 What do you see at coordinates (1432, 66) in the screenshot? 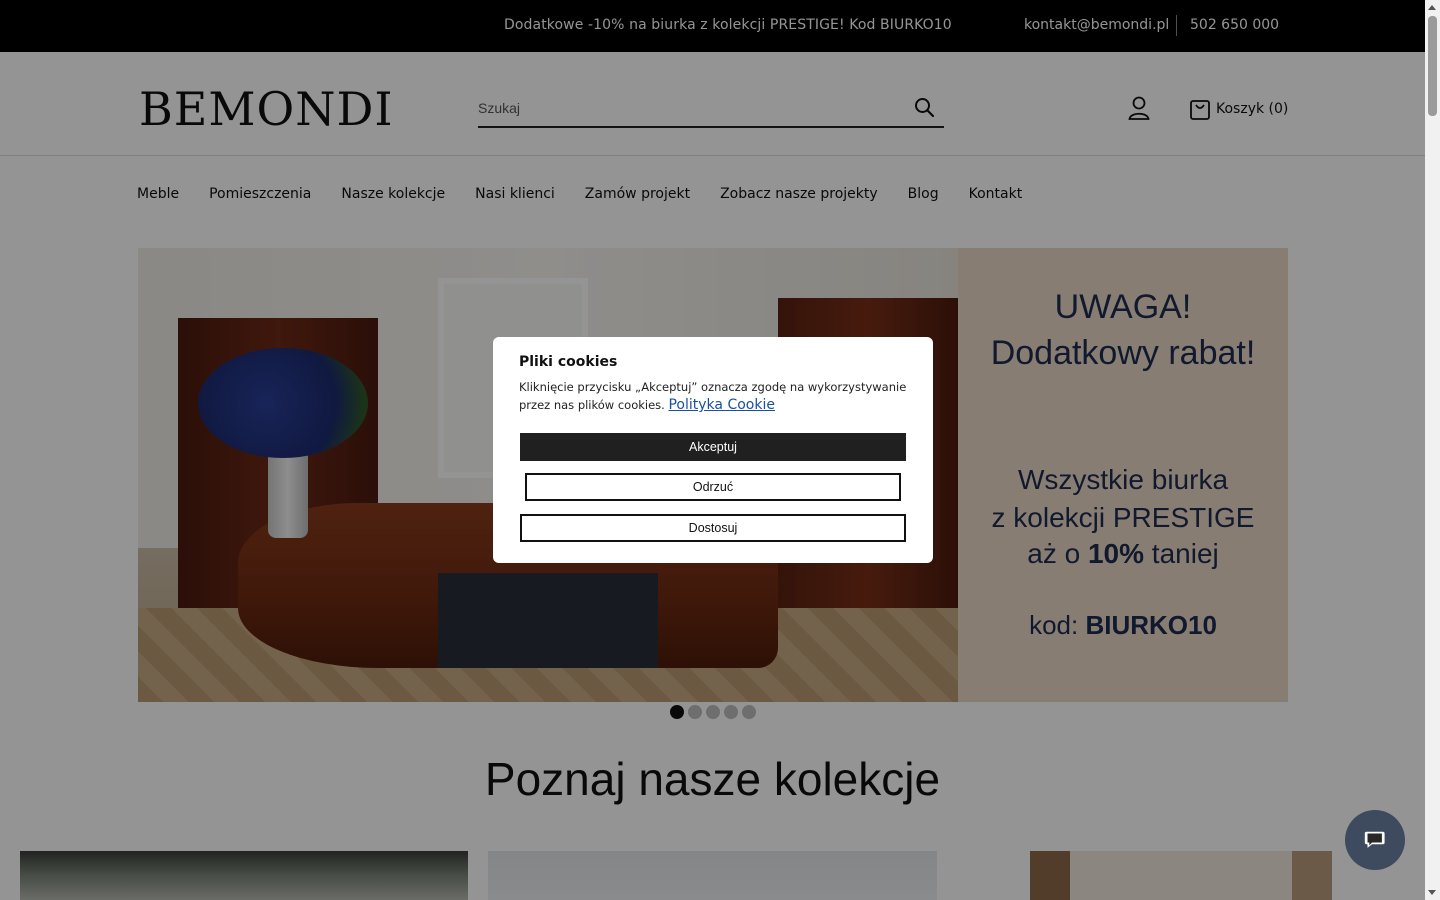
I see `scrollbar-thumb` at bounding box center [1432, 66].